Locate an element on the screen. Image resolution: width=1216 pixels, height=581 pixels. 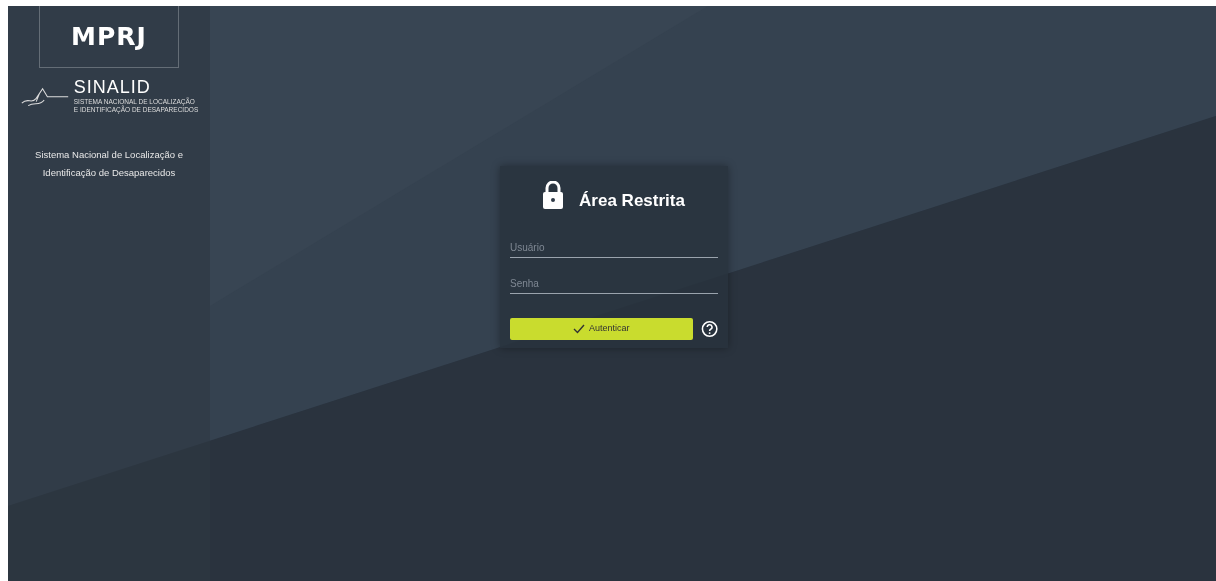
login-title: Área Restrita is located at coordinates (632, 201).